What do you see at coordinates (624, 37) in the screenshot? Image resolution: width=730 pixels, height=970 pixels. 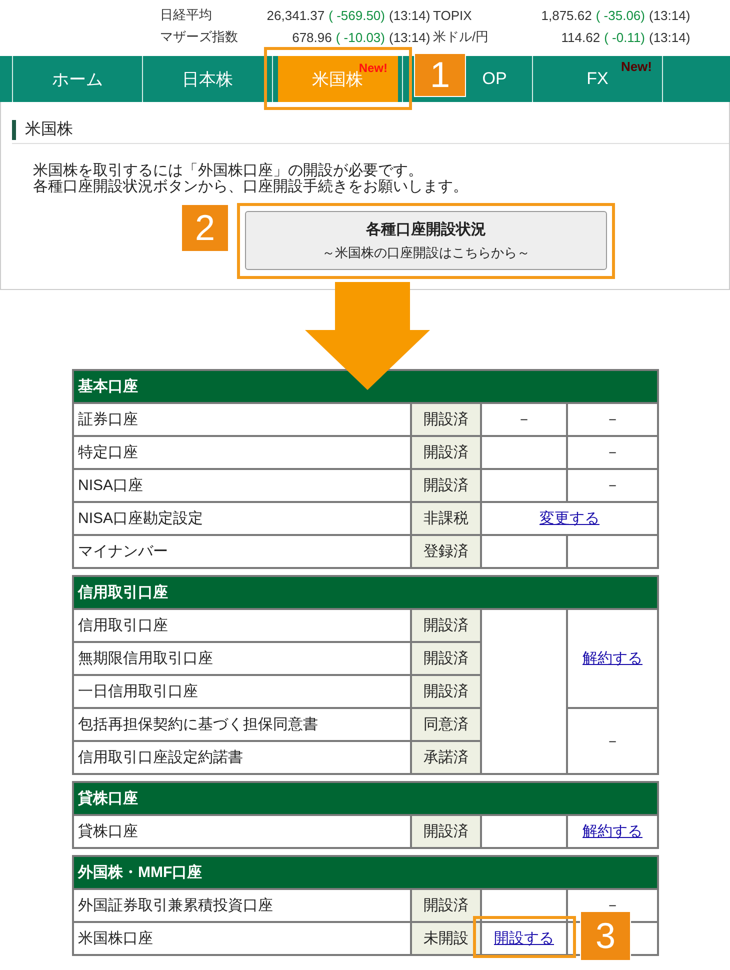 I see `quote-change: ( -0.11)` at bounding box center [624, 37].